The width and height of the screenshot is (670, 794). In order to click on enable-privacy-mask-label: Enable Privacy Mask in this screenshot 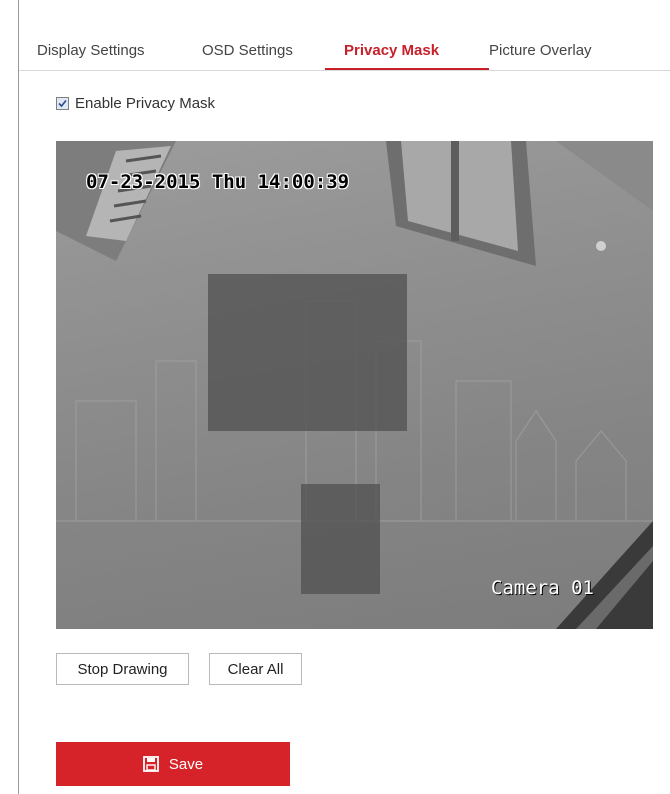, I will do `click(145, 103)`.